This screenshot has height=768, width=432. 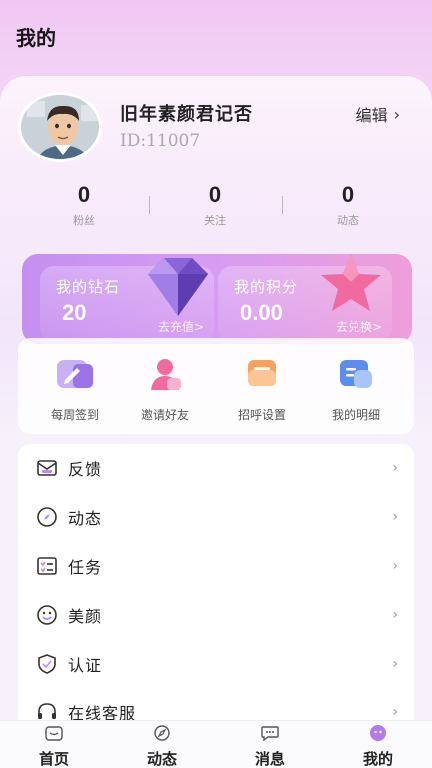 What do you see at coordinates (261, 312) in the screenshot?
I see `points-value: 0.00` at bounding box center [261, 312].